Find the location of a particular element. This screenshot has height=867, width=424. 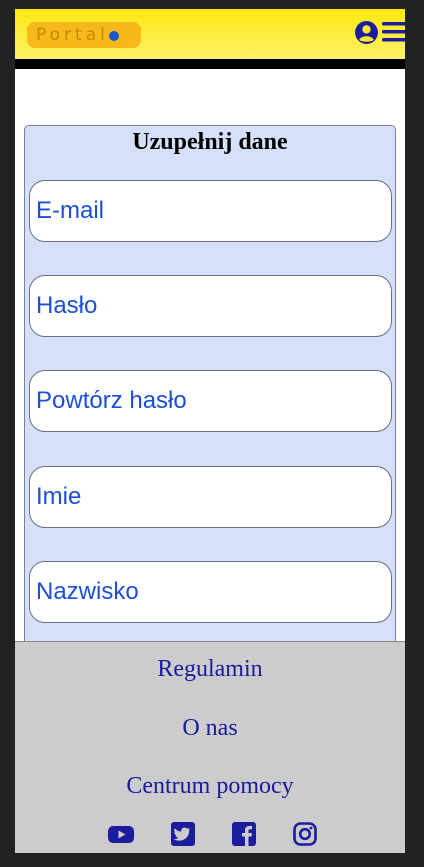

last-name-field is located at coordinates (210, 592).